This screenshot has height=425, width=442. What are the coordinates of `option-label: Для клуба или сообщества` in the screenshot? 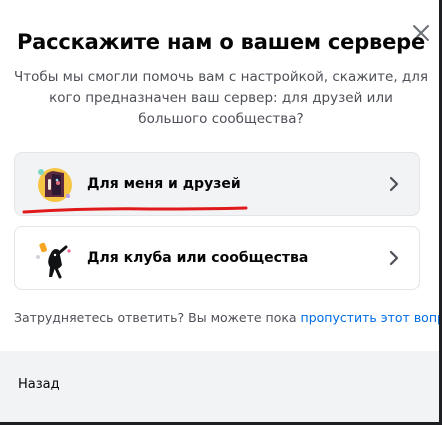 It's located at (198, 258).